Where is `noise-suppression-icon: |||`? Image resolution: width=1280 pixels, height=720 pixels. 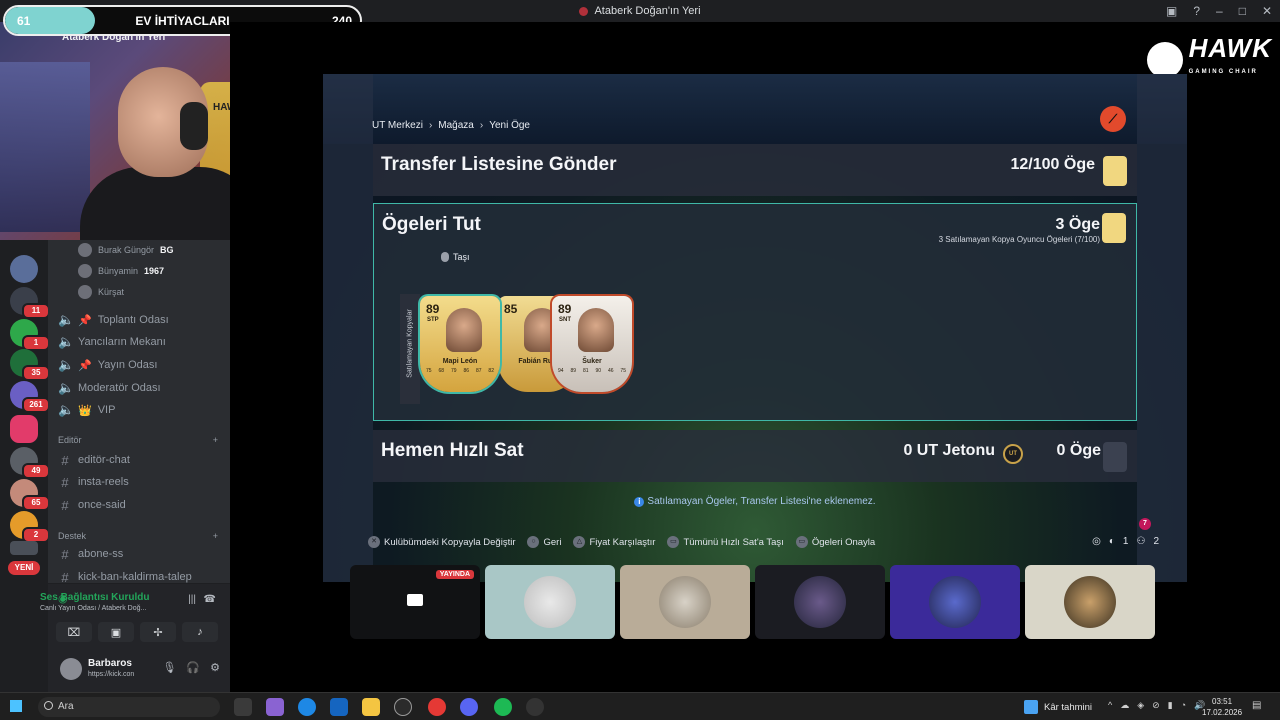
noise-suppression-icon: ||| is located at coordinates (192, 599).